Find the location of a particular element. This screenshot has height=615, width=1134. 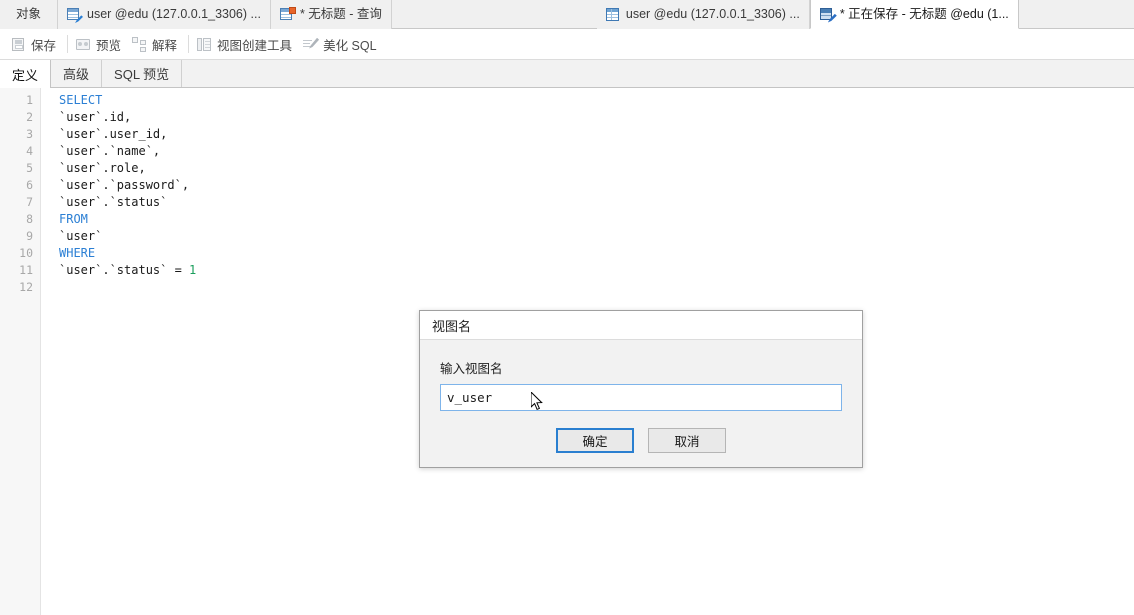

save-icon is located at coordinates (18, 44).